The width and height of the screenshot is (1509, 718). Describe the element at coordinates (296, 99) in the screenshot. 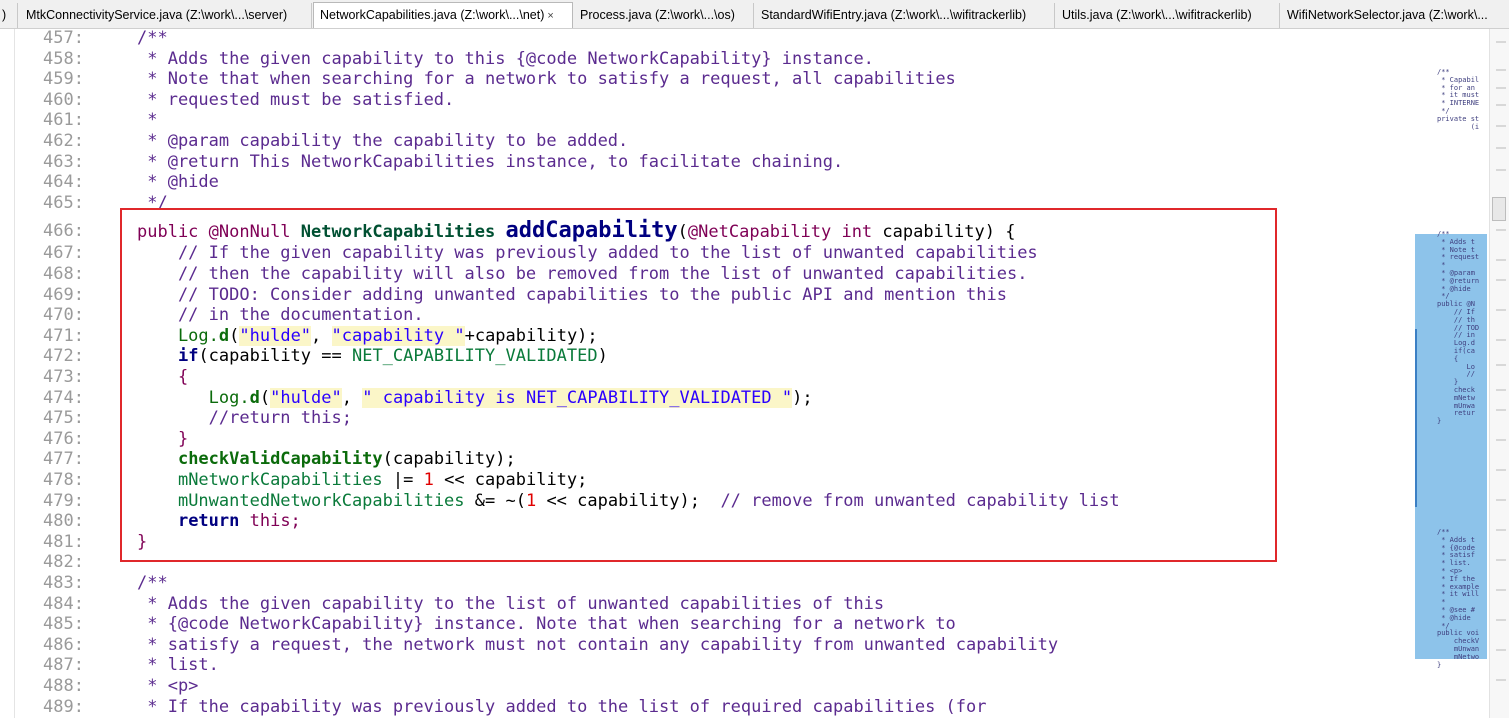

I see `code-line-460: * requested must be satisfied.` at that location.